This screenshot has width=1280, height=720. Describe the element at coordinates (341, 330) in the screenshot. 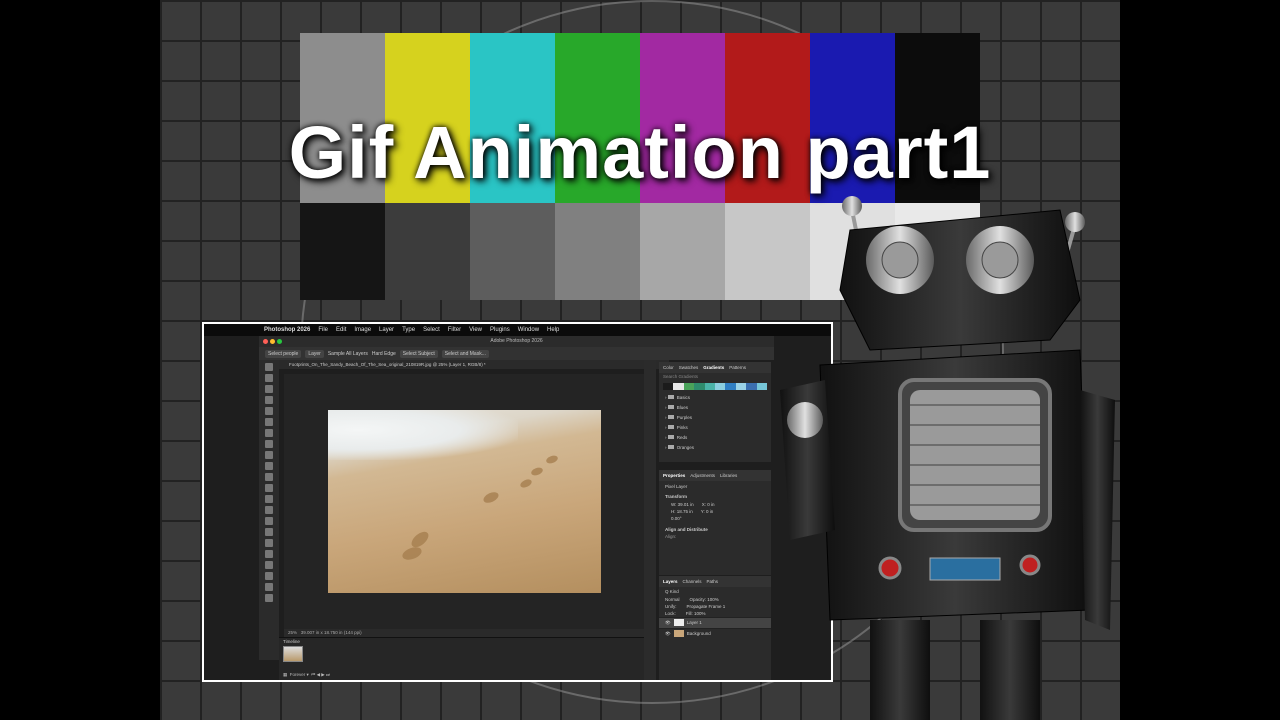

I see `menu-item: Edit` at that location.